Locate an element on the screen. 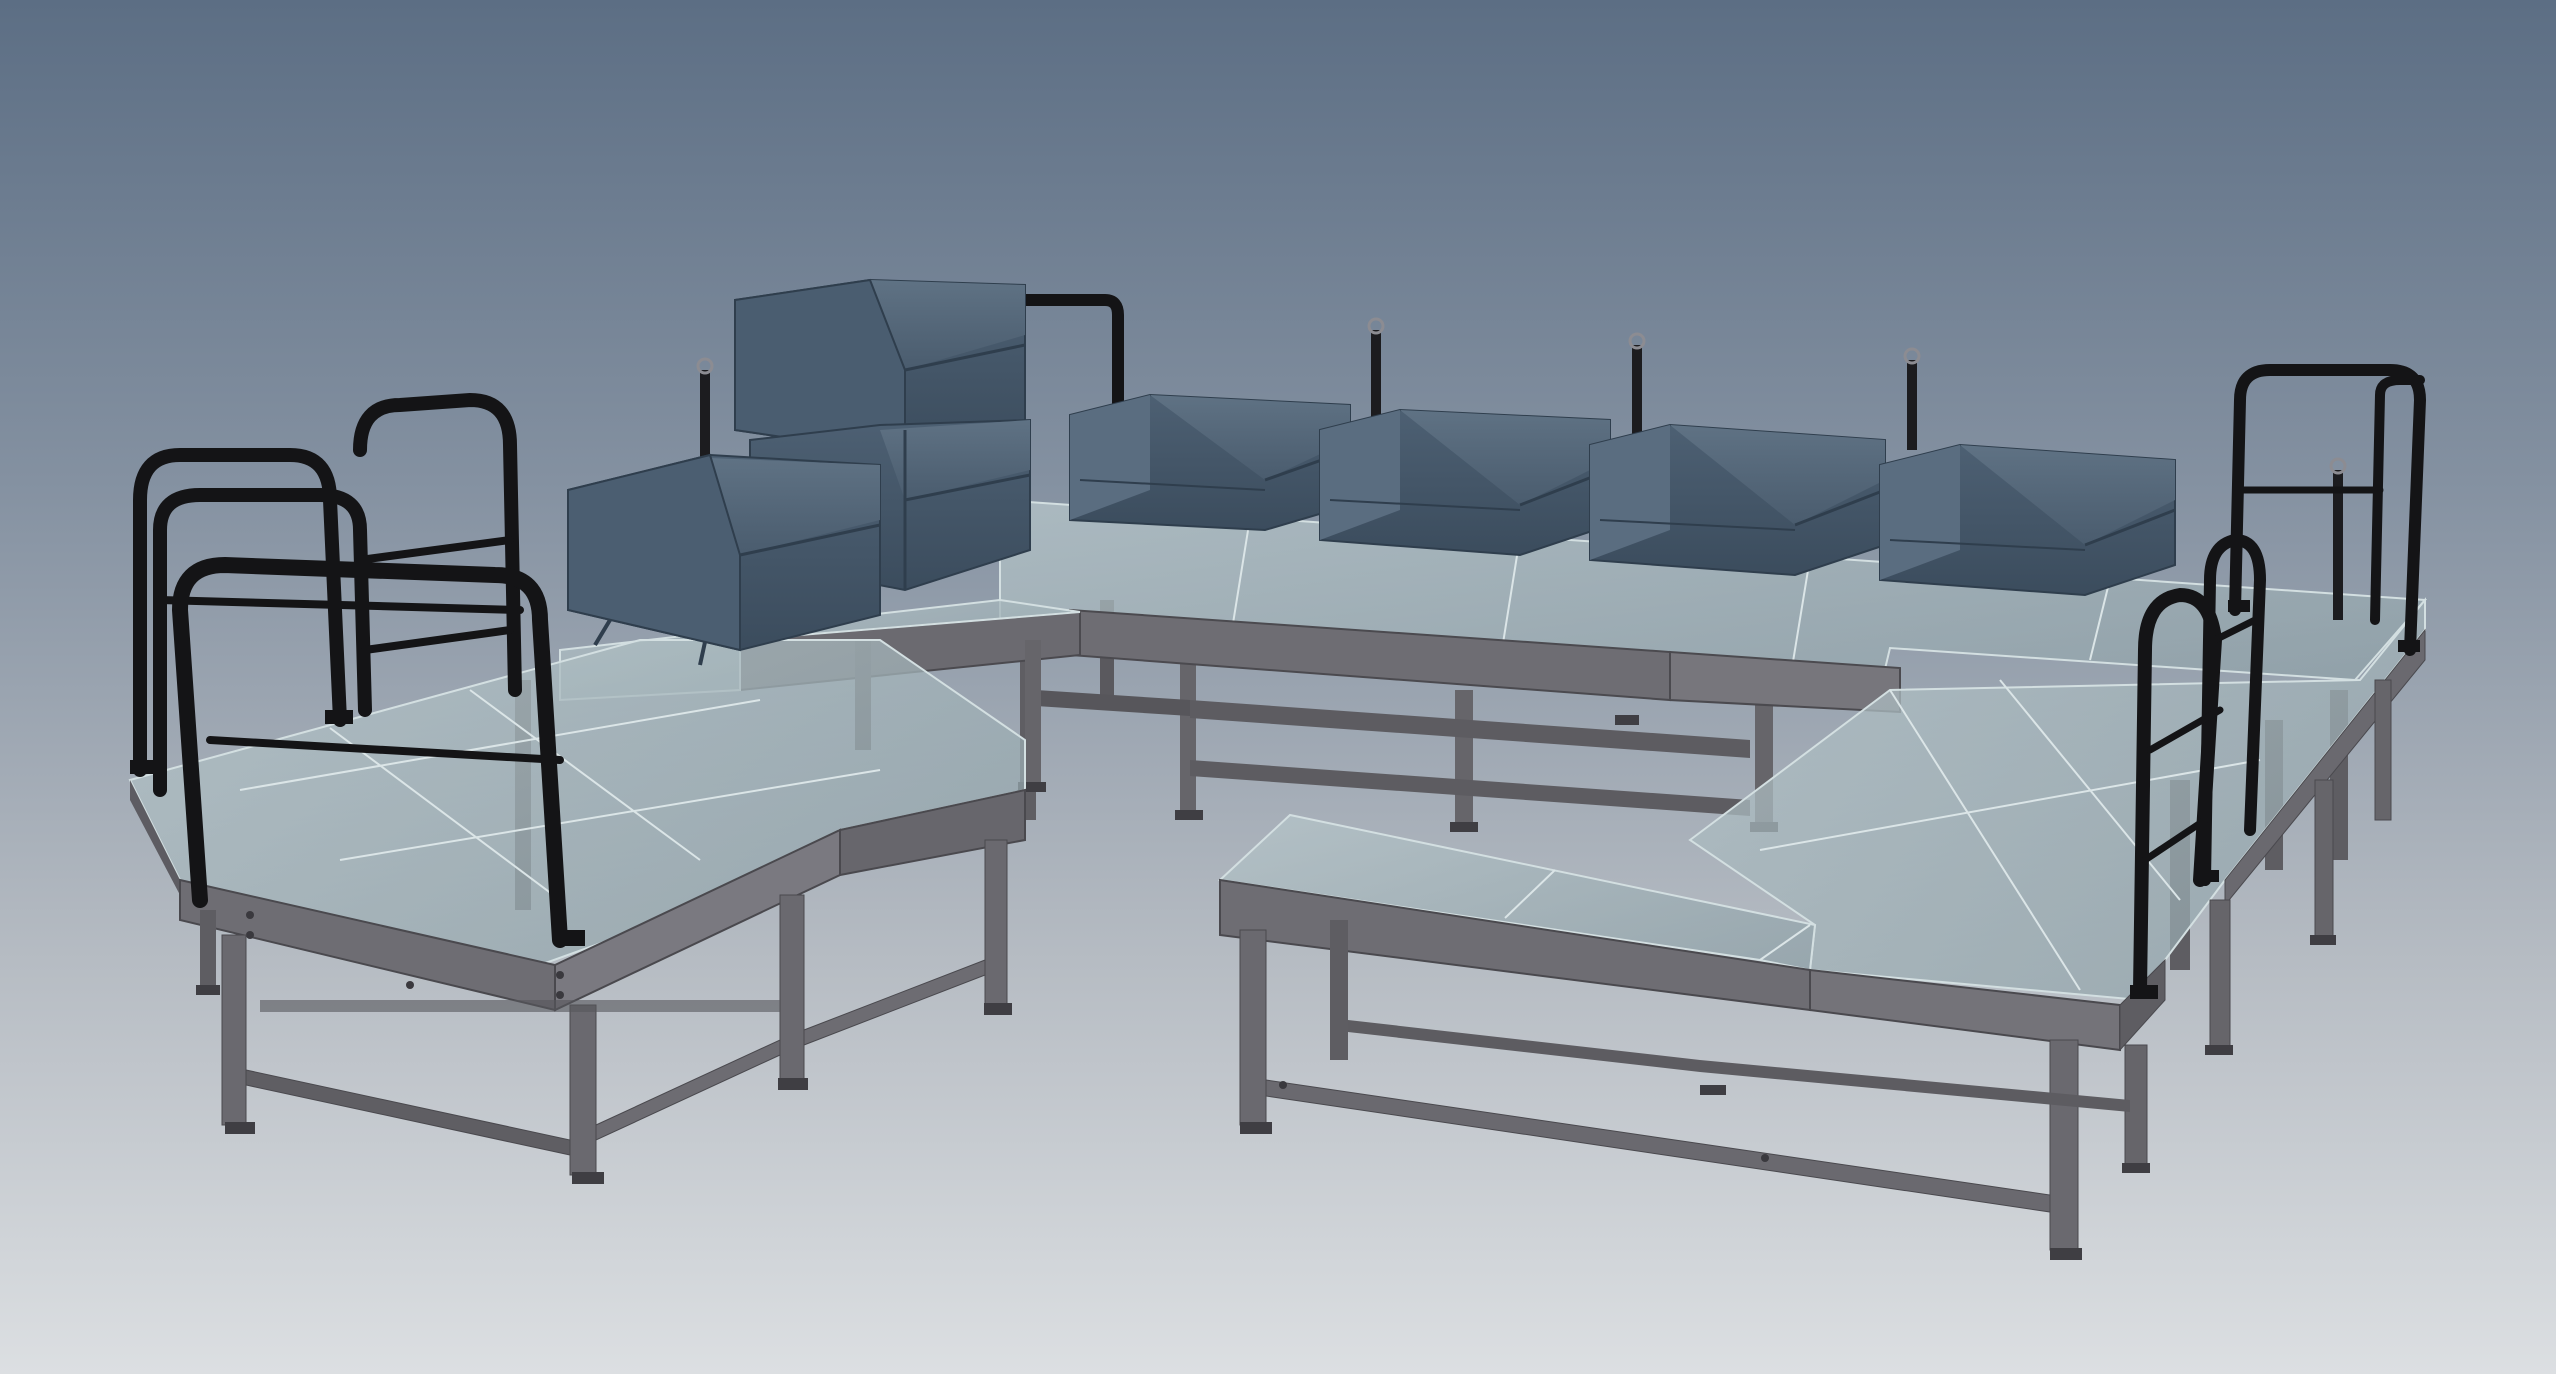 This screenshot has width=2556, height=1374. left-platform-module is located at coordinates (577, 911).